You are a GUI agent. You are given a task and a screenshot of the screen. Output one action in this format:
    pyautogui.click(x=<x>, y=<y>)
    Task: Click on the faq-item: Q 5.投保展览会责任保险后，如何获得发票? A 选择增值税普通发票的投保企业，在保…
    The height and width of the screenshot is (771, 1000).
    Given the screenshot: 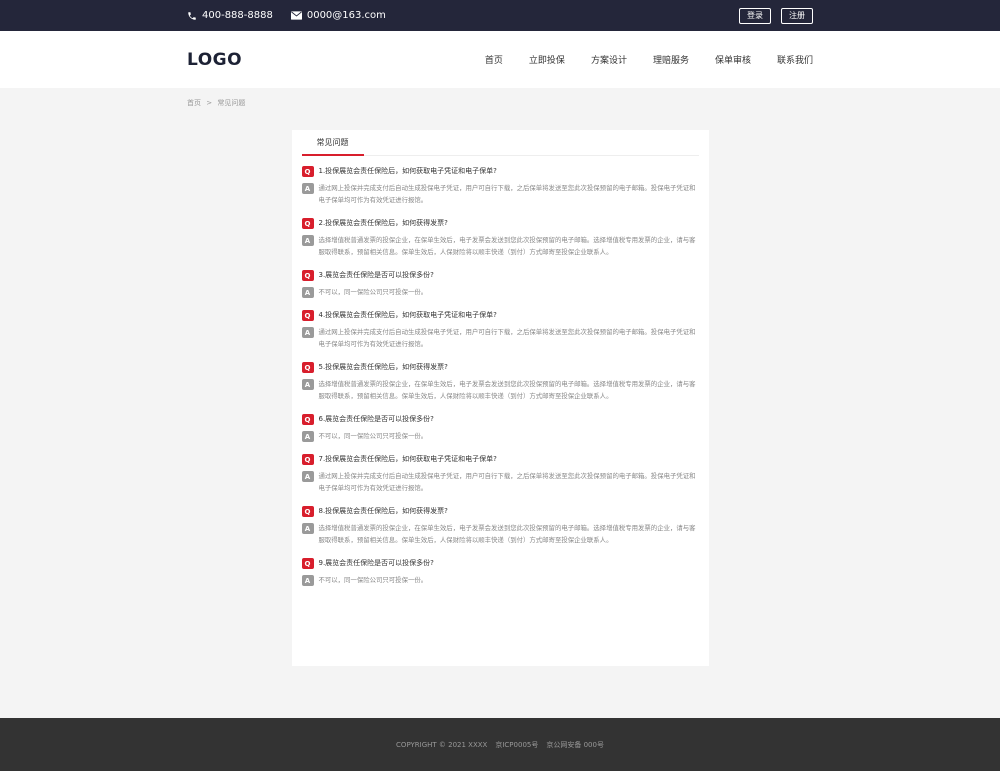 What is the action you would take?
    pyautogui.click(x=500, y=382)
    